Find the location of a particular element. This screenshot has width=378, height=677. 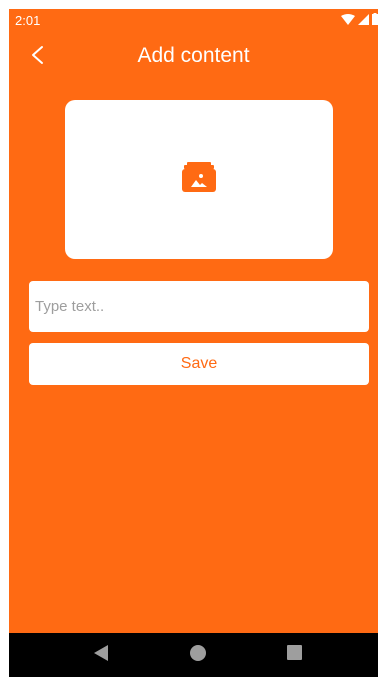

text-input is located at coordinates (199, 306).